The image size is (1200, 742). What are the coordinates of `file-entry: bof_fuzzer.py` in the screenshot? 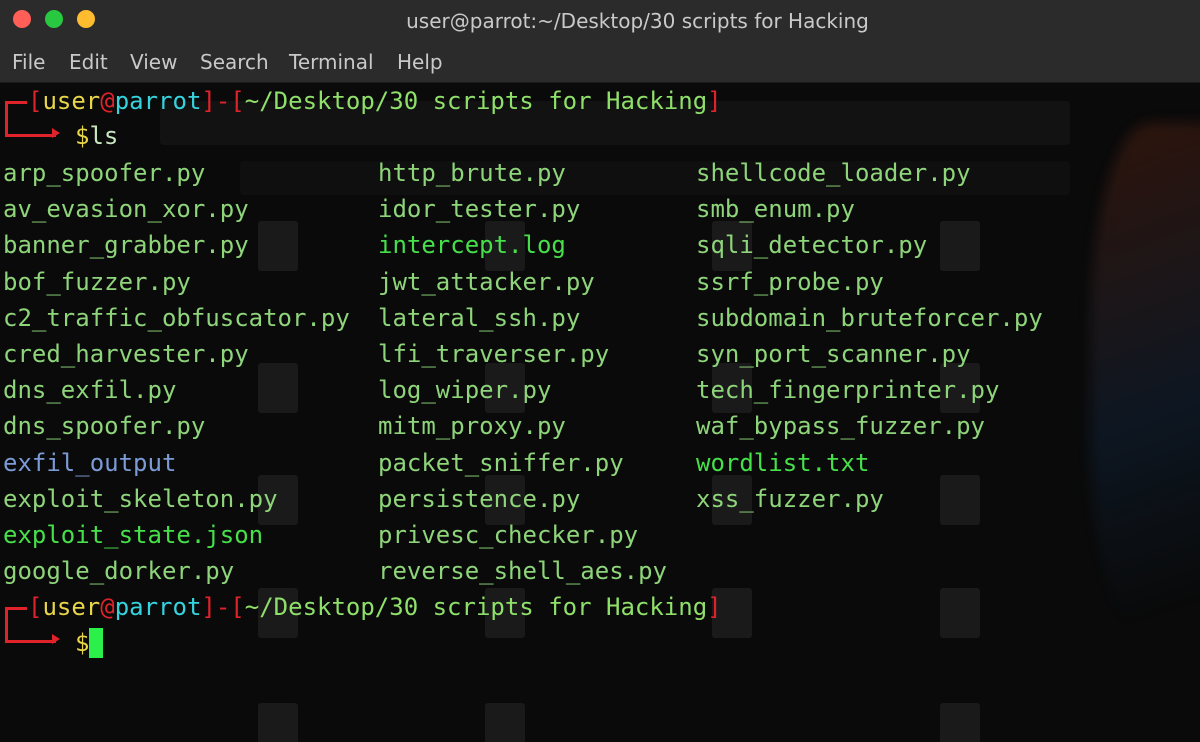 It's located at (97, 281).